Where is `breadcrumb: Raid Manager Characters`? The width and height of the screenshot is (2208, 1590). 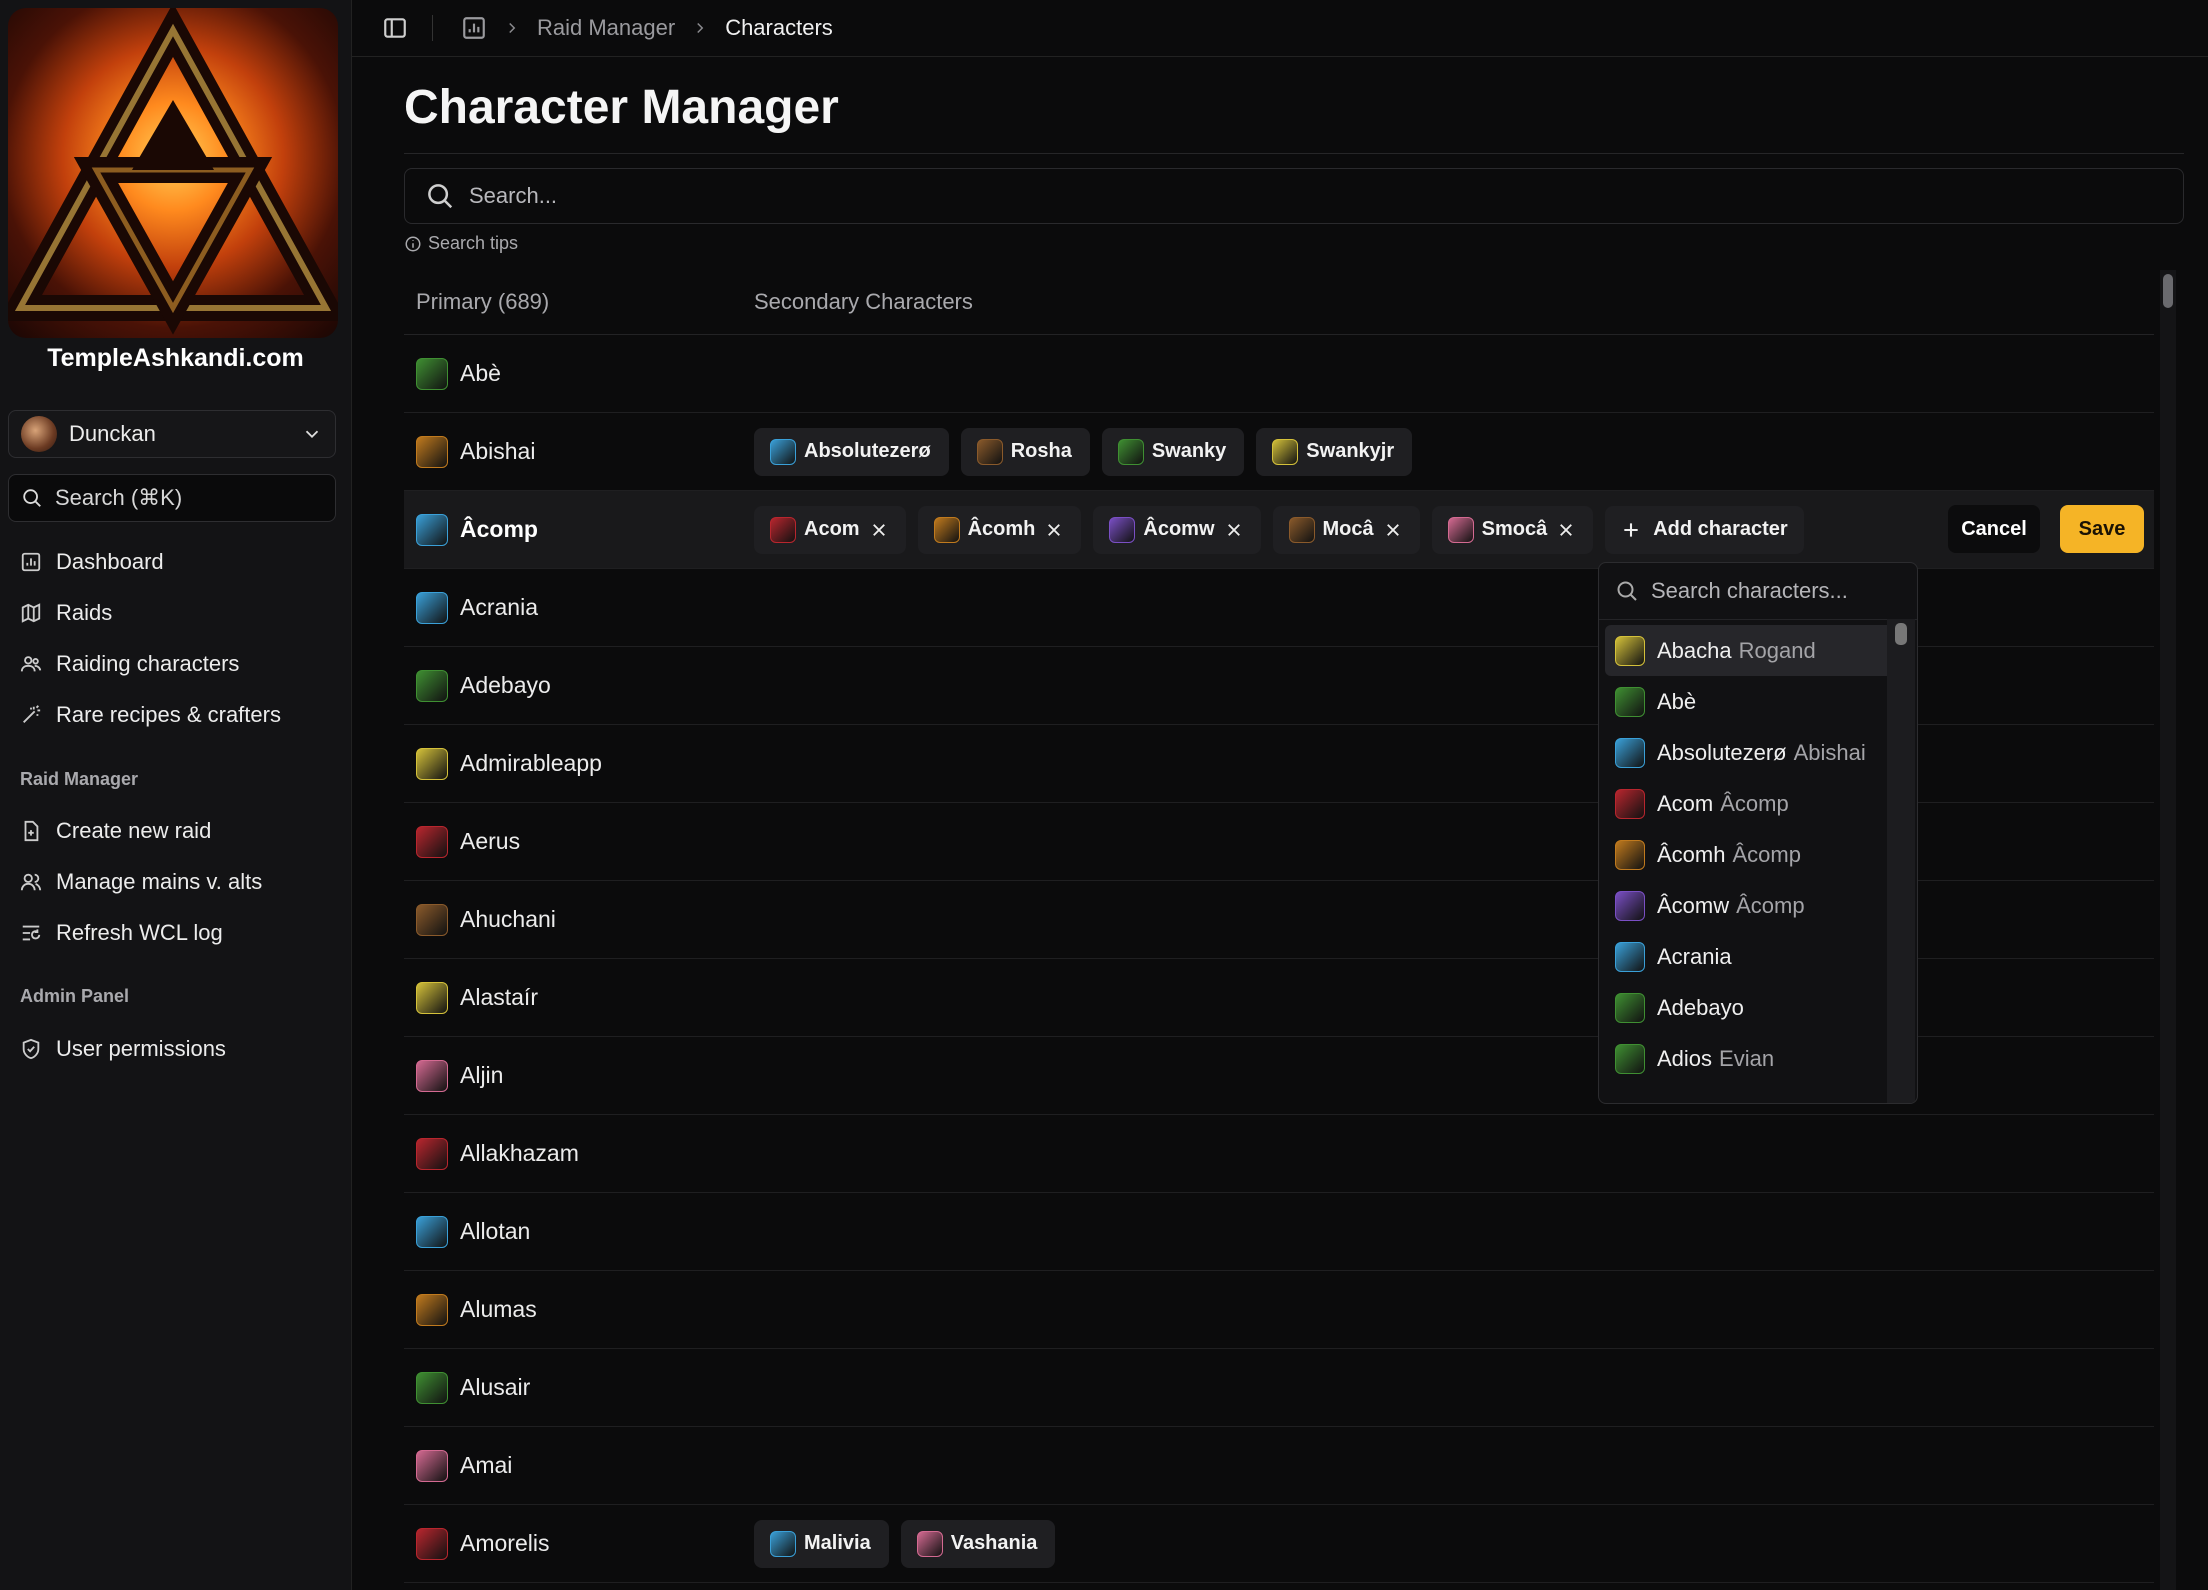 breadcrumb: Raid Manager Characters is located at coordinates (1280, 28).